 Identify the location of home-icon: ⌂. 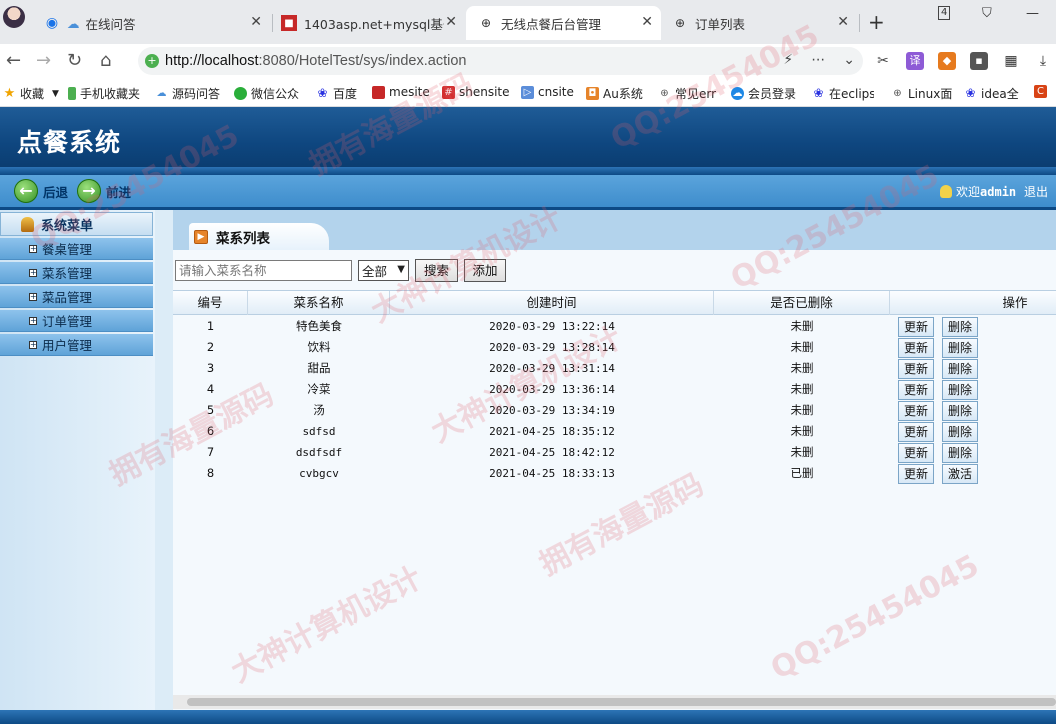
(105, 60).